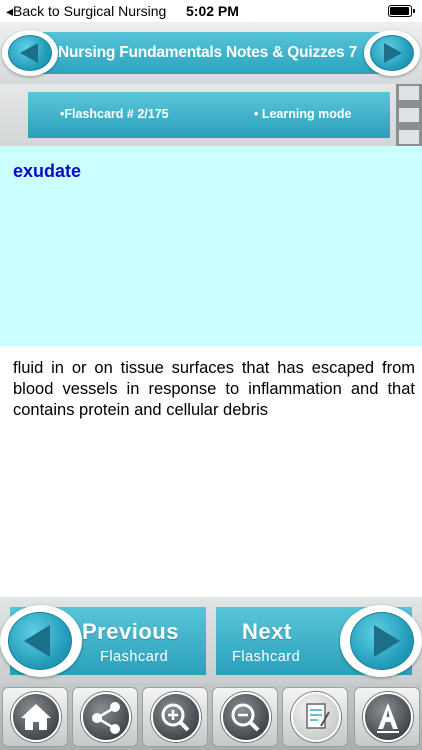  I want to click on home-icon, so click(36, 717).